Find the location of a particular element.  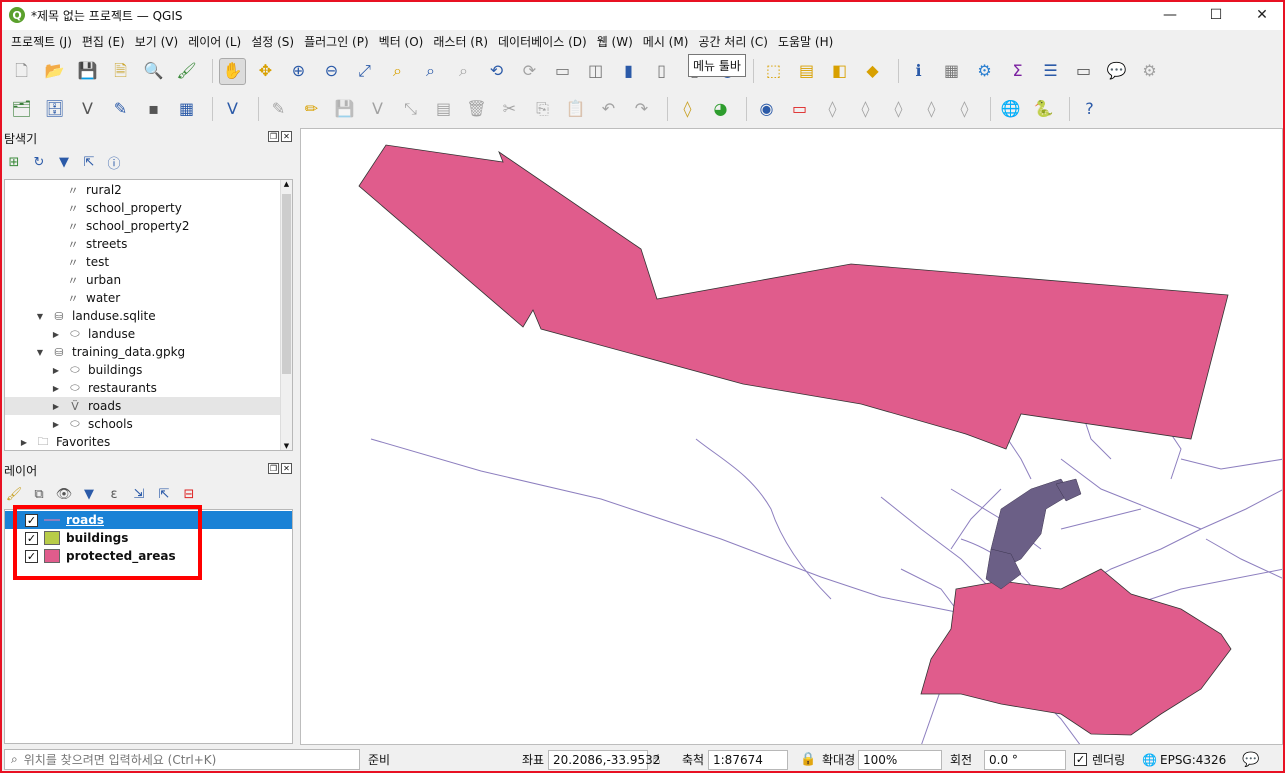

menu-help: 도움말 (H) is located at coordinates (805, 41).